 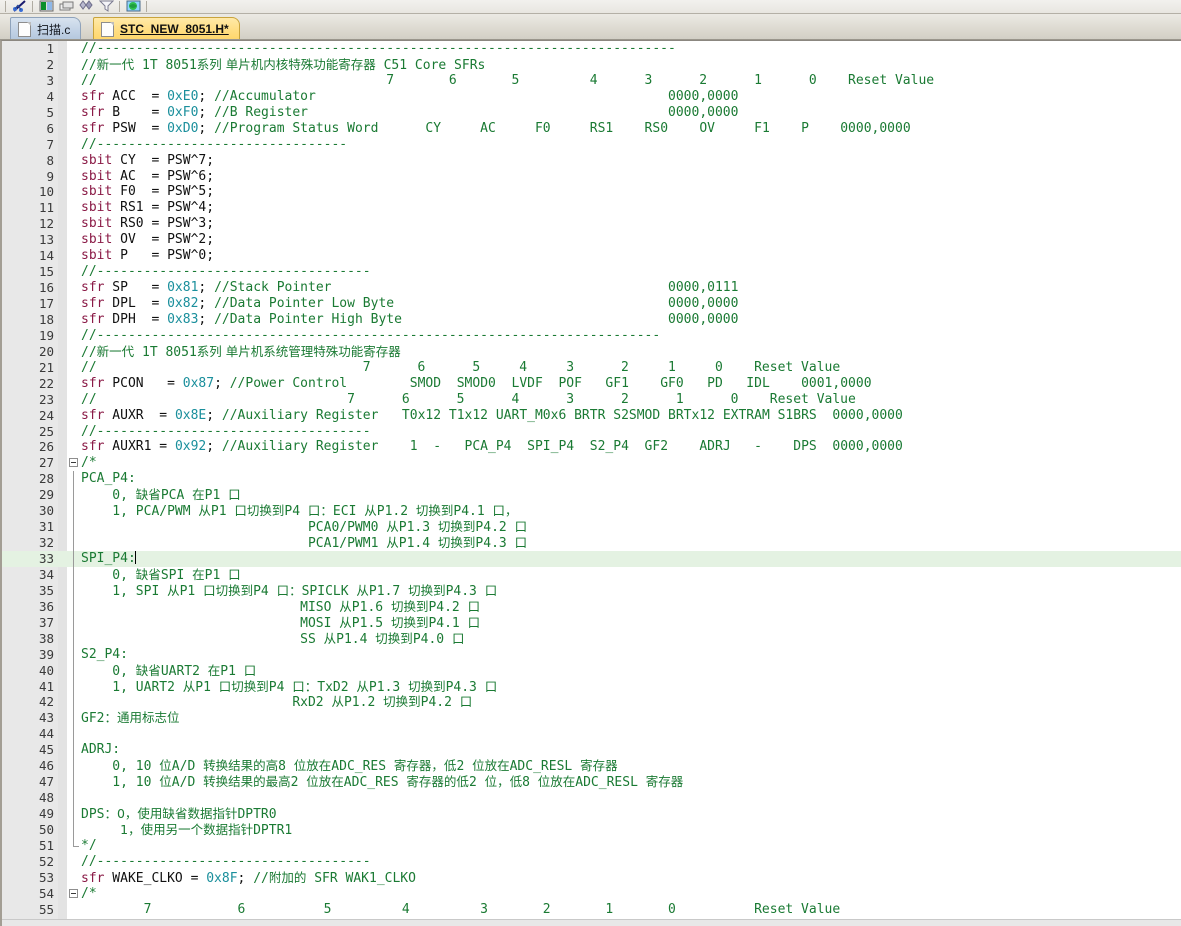 I want to click on code-line: 29 0, 缺省PCA 在P1 口, so click(x=591, y=495).